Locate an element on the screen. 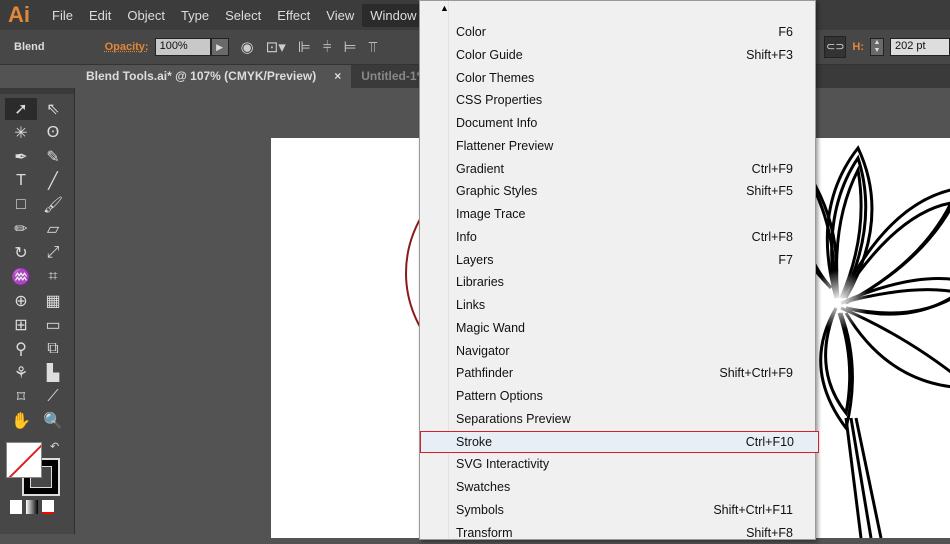 The height and width of the screenshot is (544, 950). menu-select: Select is located at coordinates (243, 15).